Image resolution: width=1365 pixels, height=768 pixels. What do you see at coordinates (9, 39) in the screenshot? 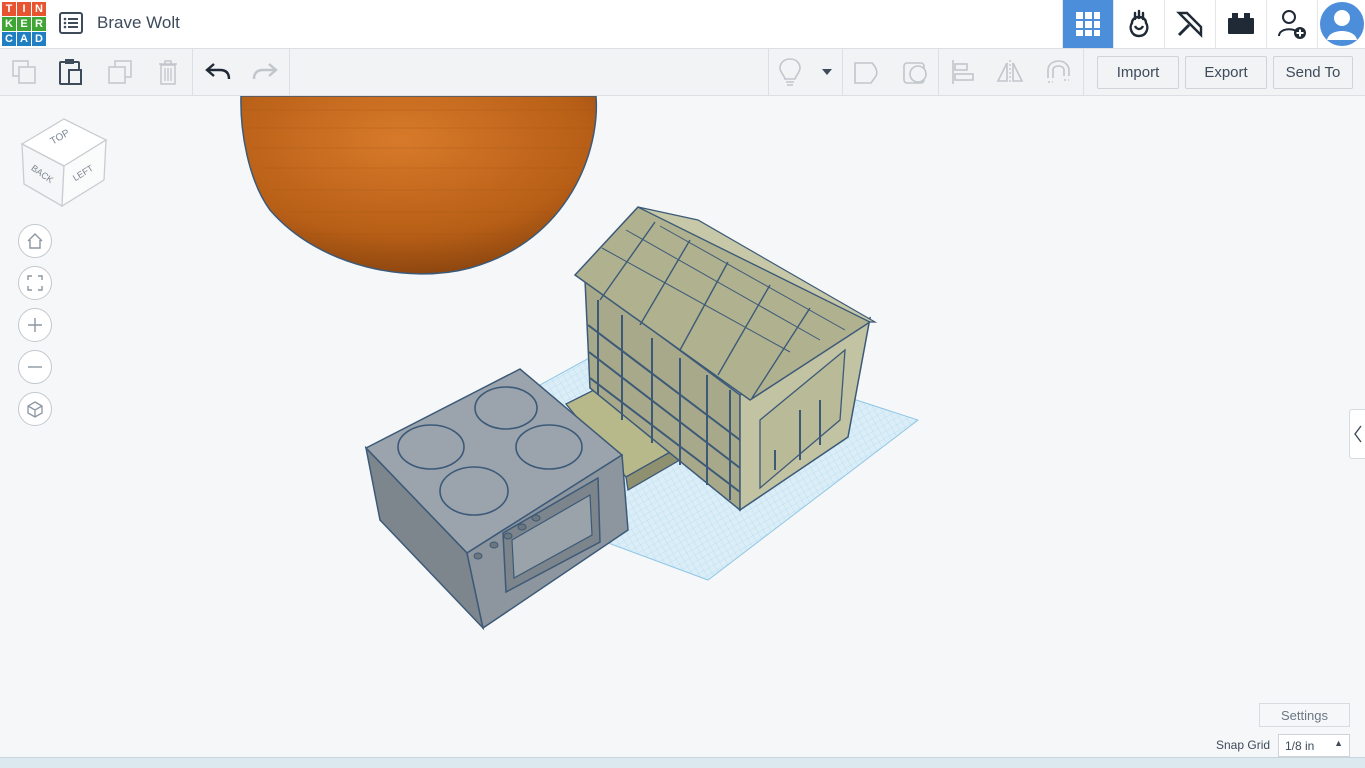
I see `logo-letter: C` at bounding box center [9, 39].